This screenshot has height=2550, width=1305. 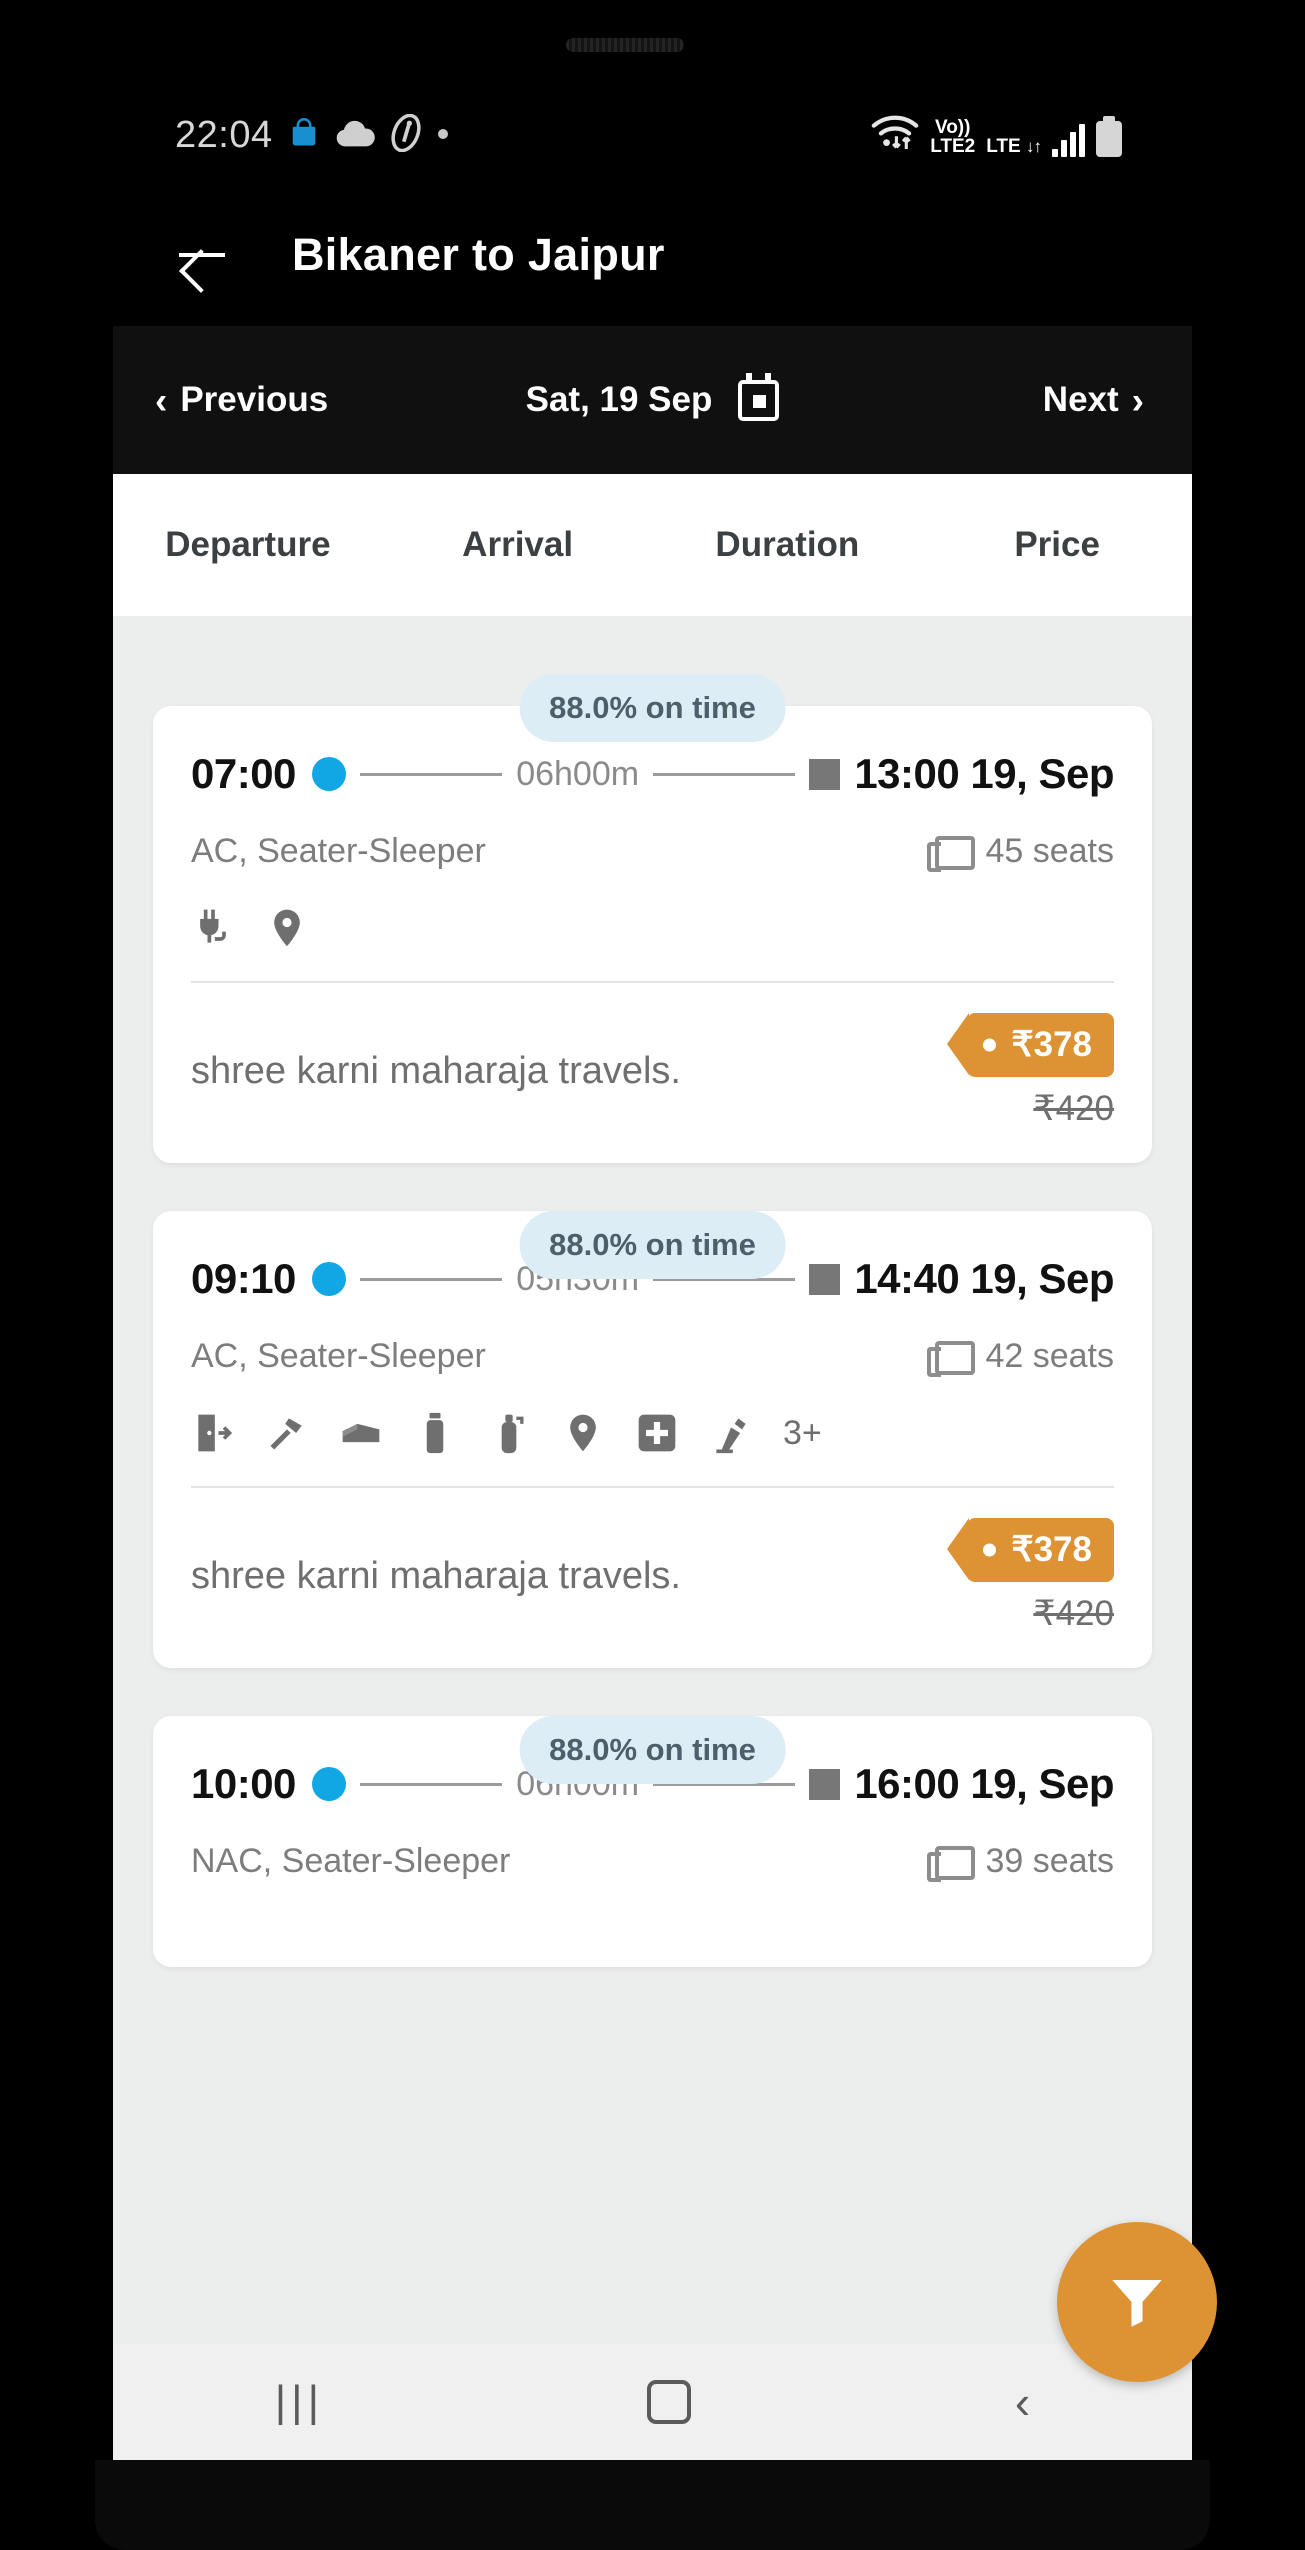 I want to click on back-arrow-icon, so click(x=202, y=255).